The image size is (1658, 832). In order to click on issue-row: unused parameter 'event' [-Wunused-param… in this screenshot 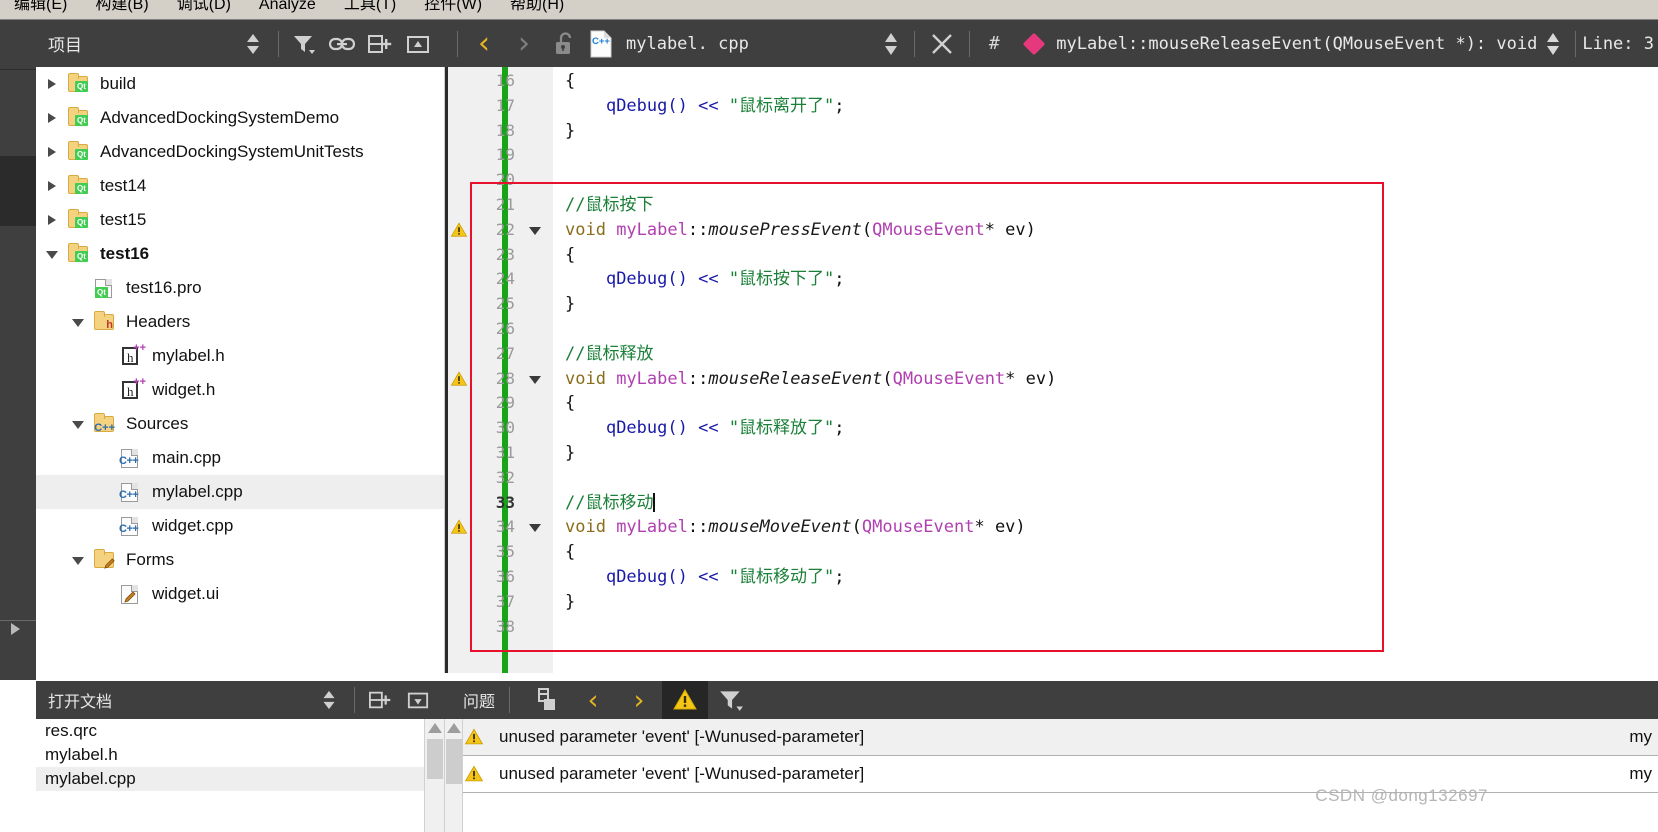, I will do `click(1051, 737)`.